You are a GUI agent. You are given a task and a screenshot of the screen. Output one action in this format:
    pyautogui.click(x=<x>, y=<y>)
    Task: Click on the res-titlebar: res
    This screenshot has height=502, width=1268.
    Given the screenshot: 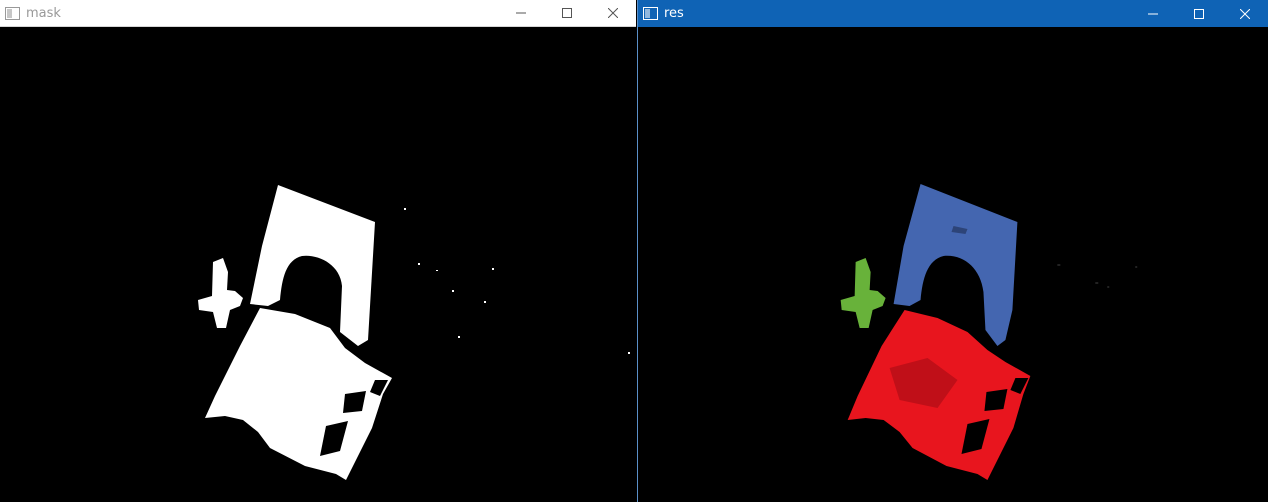 What is the action you would take?
    pyautogui.click(x=953, y=13)
    